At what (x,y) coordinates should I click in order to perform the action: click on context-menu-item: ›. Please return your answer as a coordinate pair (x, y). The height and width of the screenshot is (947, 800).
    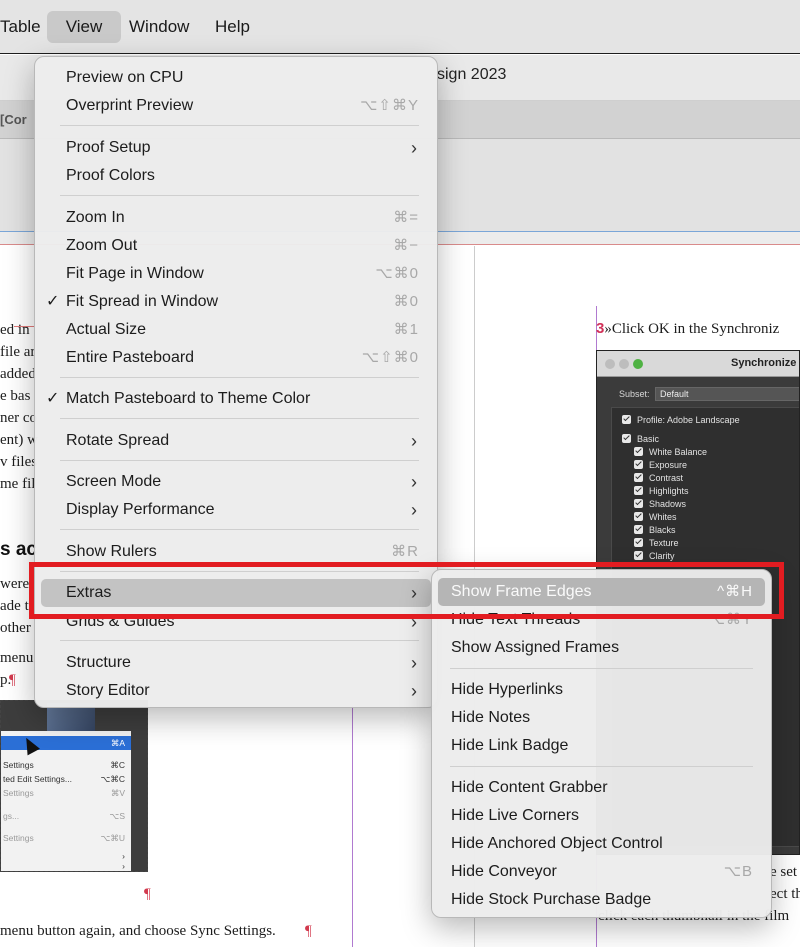
    Looking at the image, I should click on (123, 866).